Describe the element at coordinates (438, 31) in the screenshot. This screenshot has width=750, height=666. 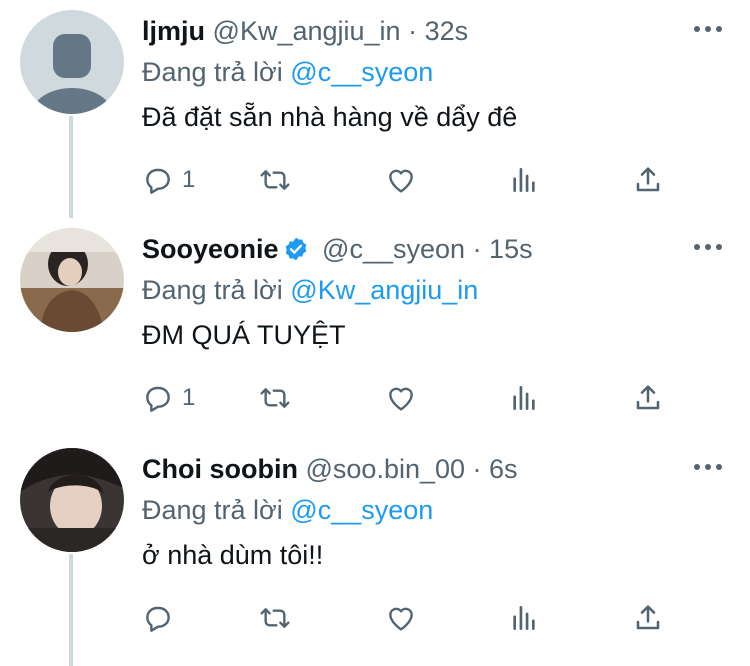
I see `timestamp: · 32s` at that location.